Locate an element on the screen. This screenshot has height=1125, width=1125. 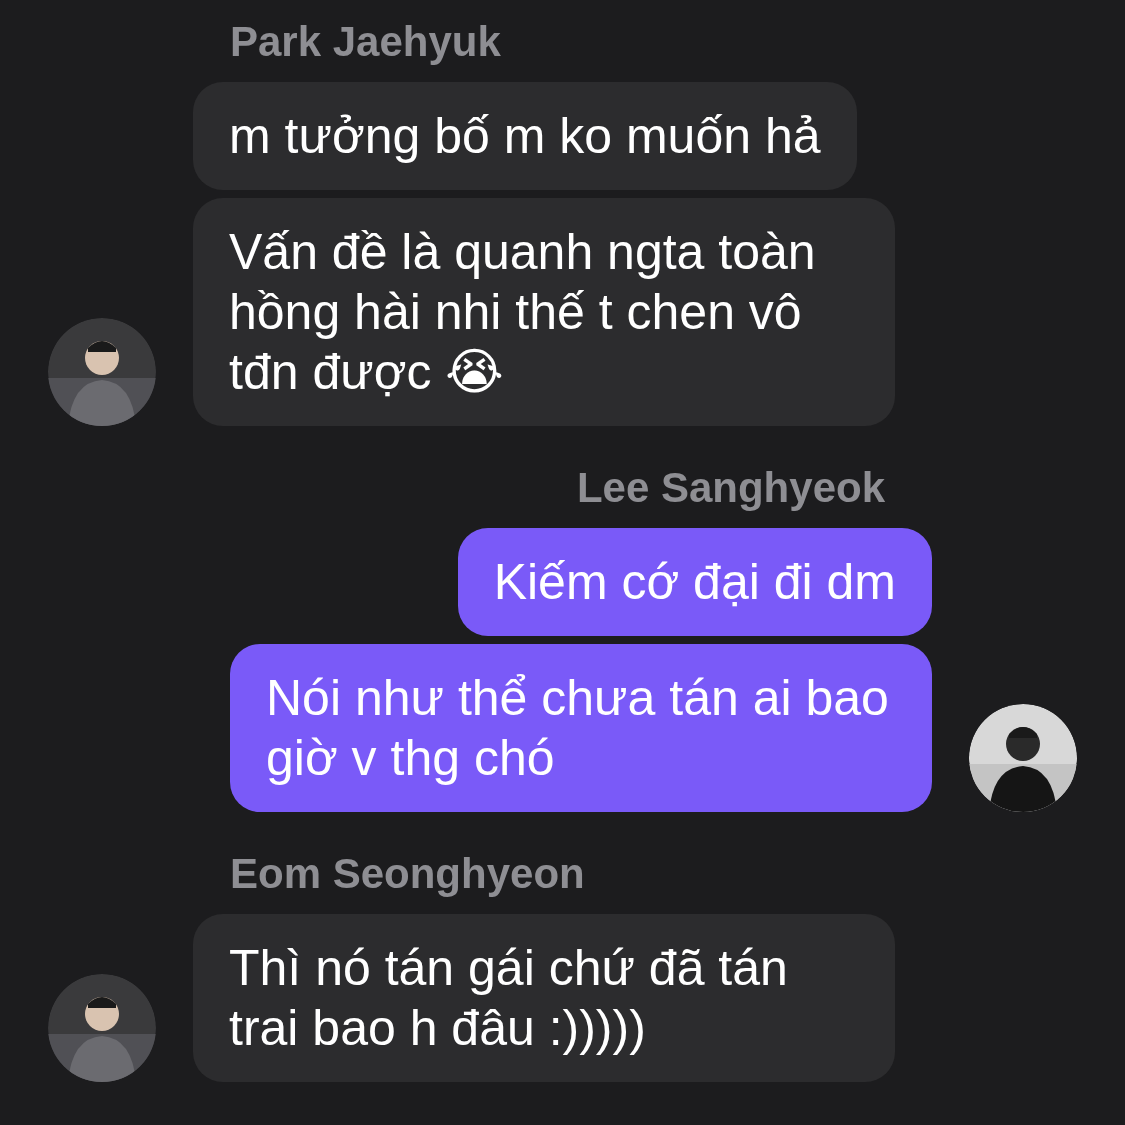
sender-name: Park Jaehyuk is located at coordinates (365, 42).